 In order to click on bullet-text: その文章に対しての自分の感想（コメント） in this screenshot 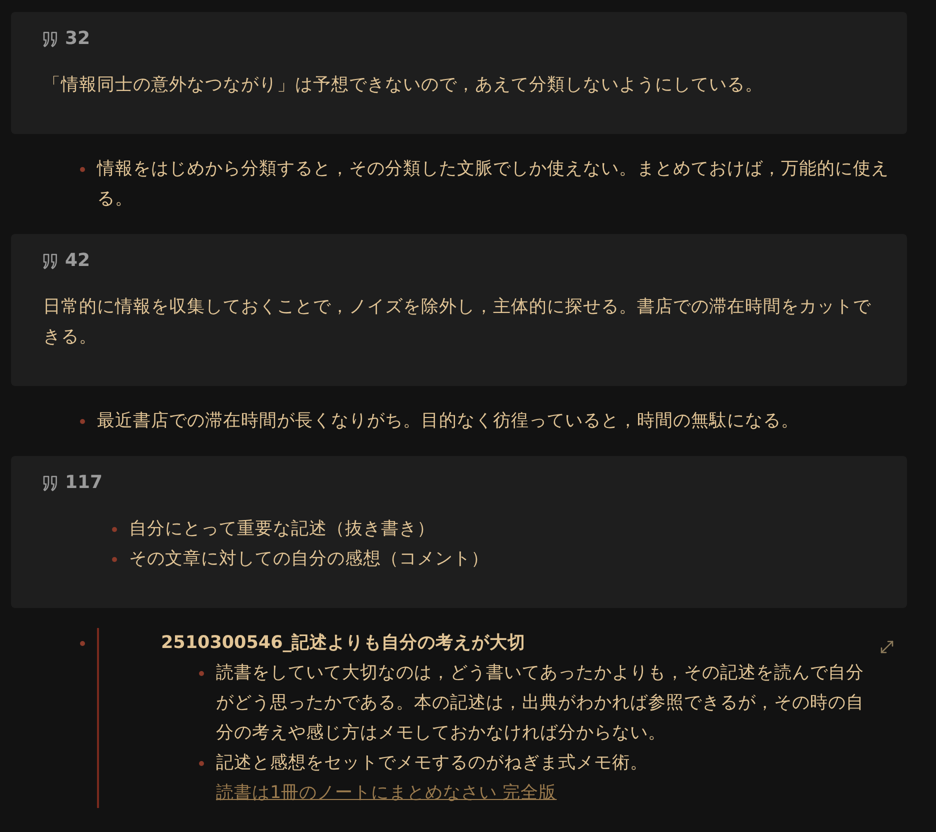, I will do `click(309, 559)`.